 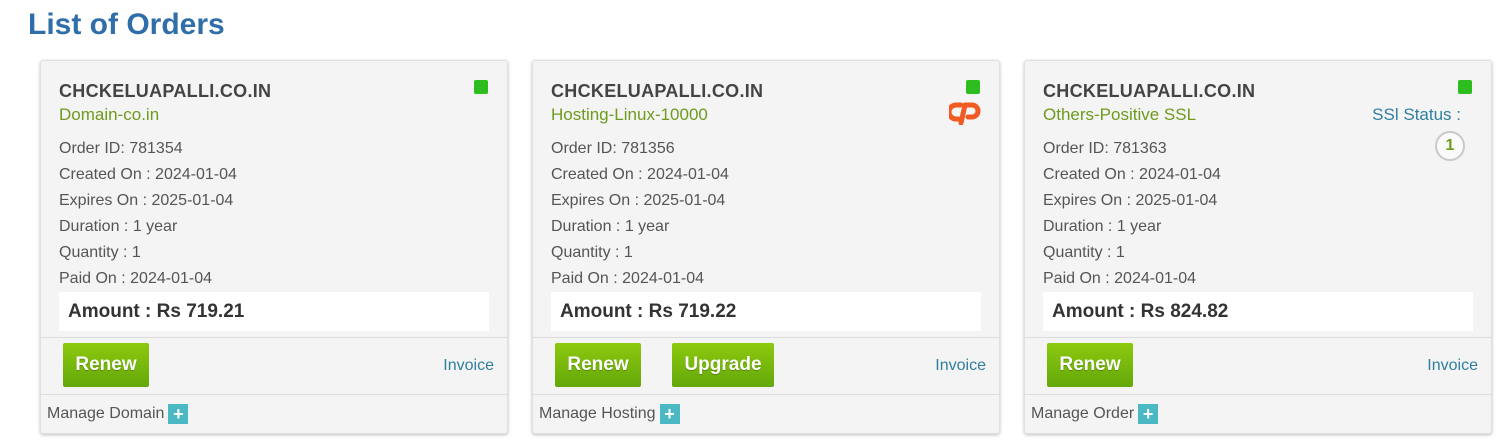 What do you see at coordinates (766, 311) in the screenshot?
I see `order-amount: Amount : Rs 719.22` at bounding box center [766, 311].